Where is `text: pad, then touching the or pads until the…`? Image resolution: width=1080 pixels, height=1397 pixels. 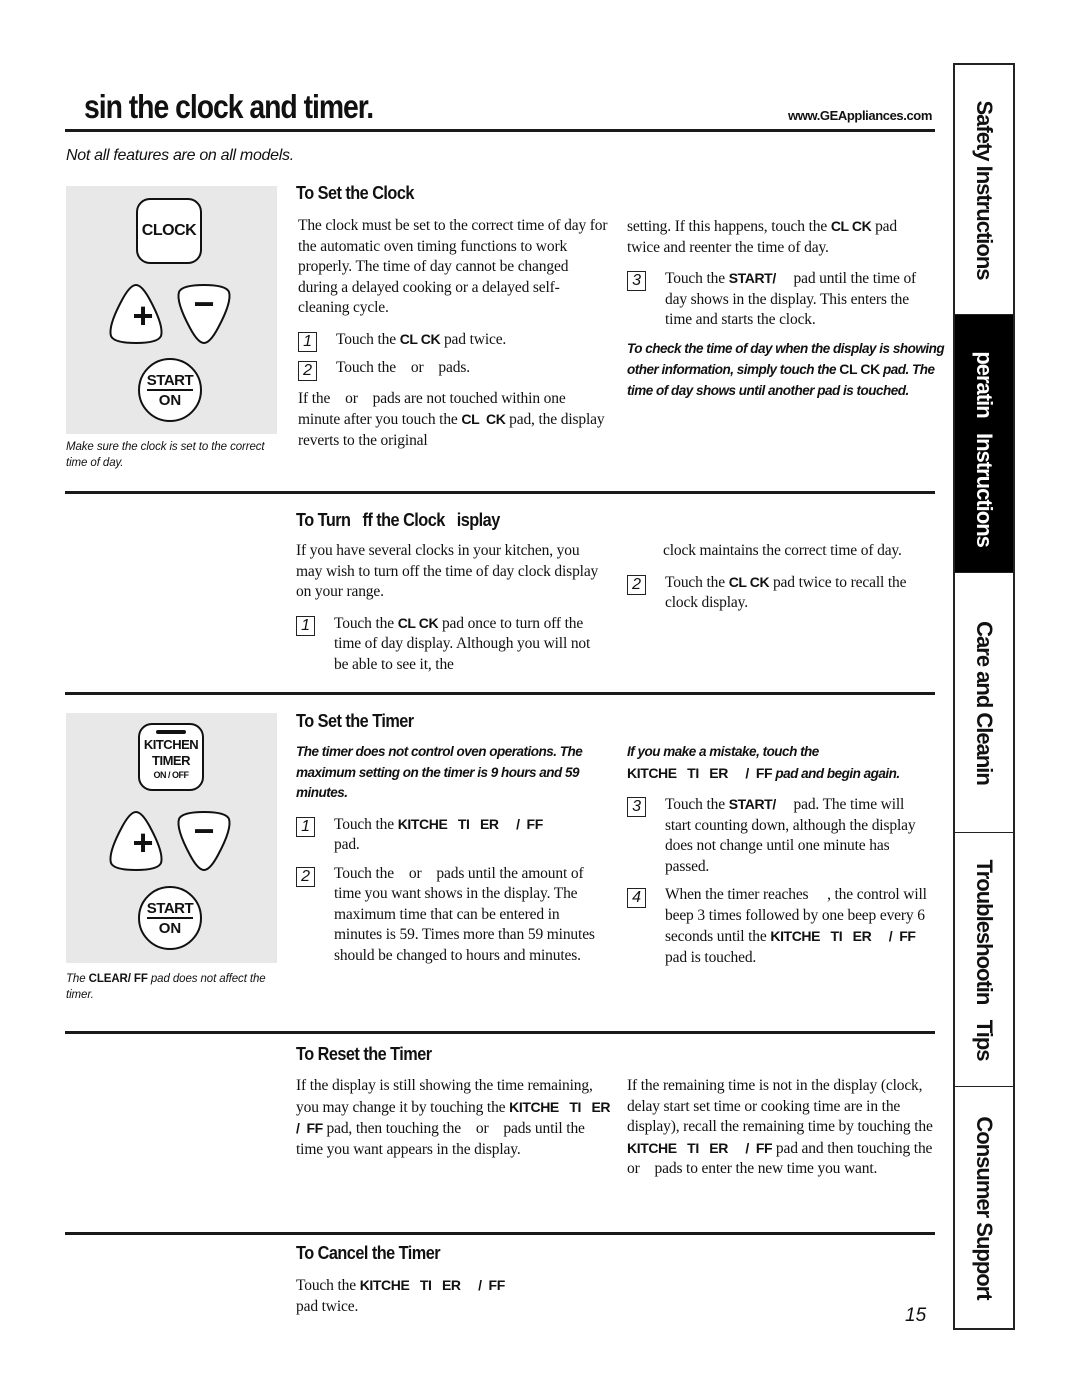
text: pad, then touching the or pads until the… is located at coordinates (442, 1139).